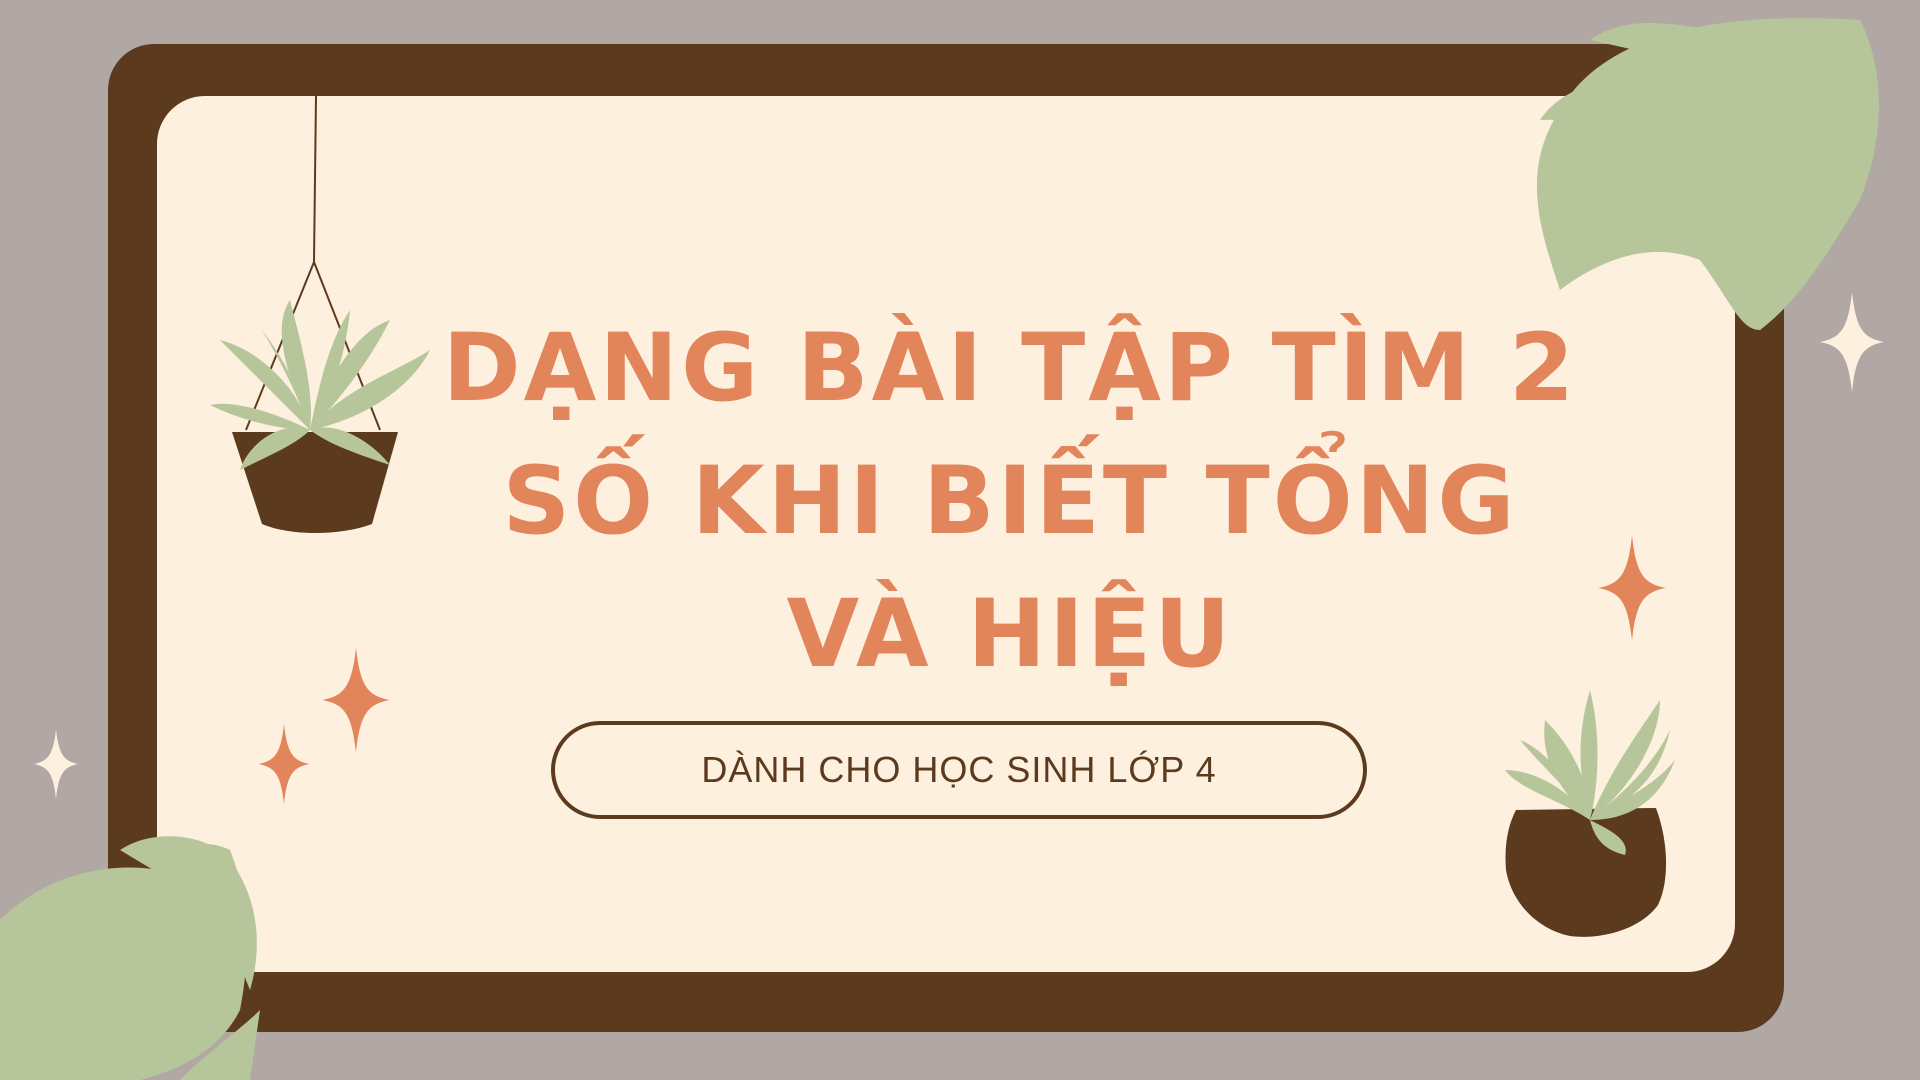  I want to click on subtitle-badge: DÀNH CHO HỌC SINH LỚP 4, so click(959, 770).